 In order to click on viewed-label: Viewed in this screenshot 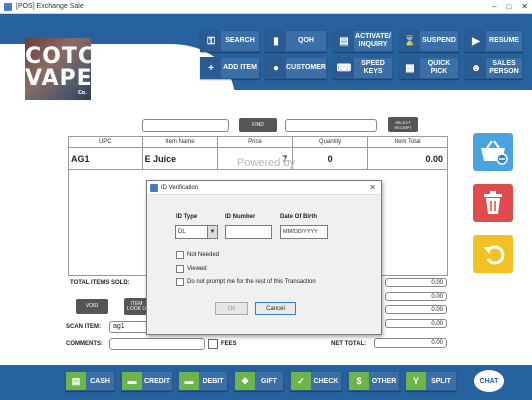, I will do `click(197, 269)`.